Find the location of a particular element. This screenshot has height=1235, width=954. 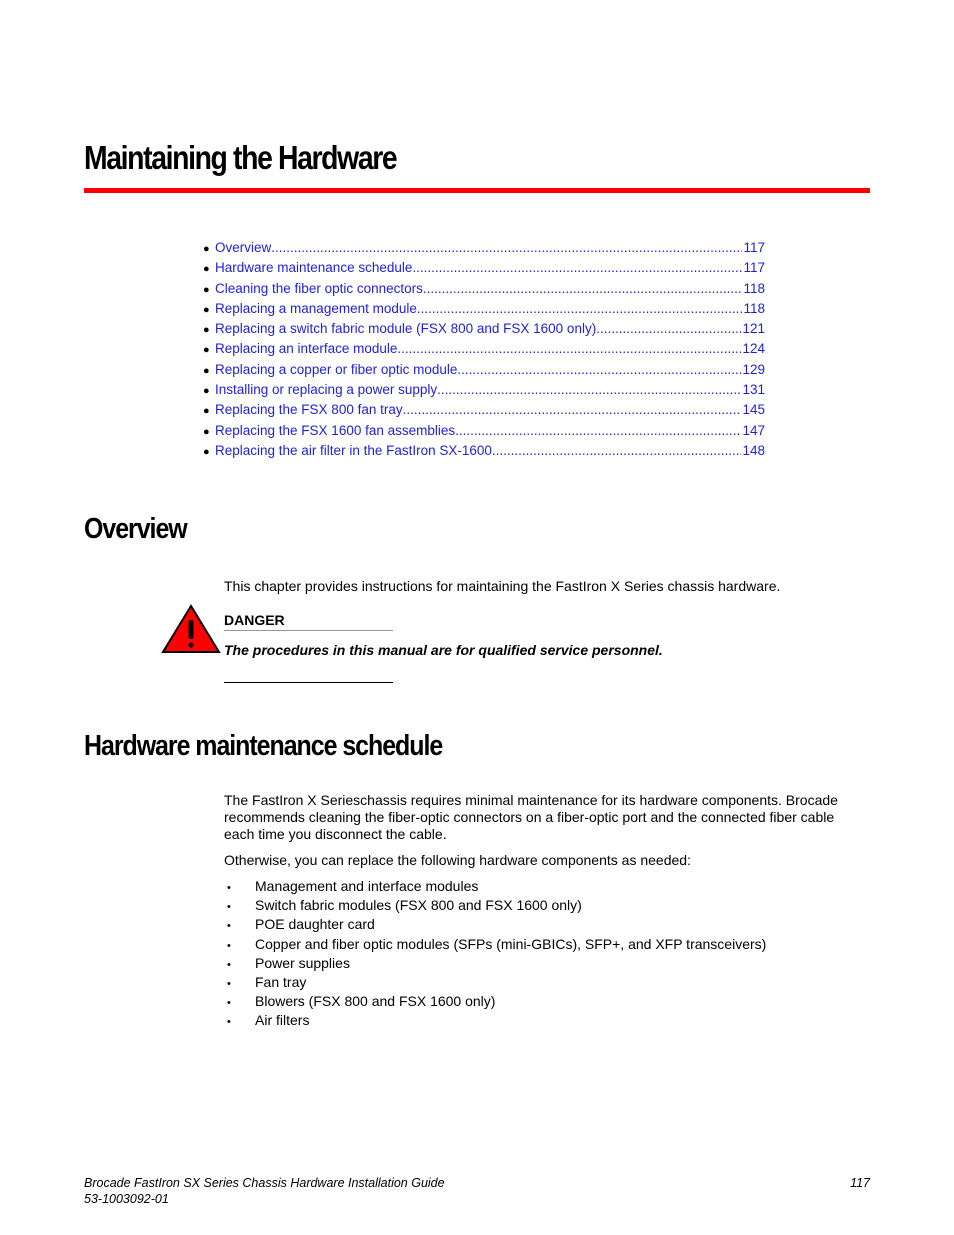

schedule-heading: Hardware maintenance schedule is located at coordinates (263, 746).